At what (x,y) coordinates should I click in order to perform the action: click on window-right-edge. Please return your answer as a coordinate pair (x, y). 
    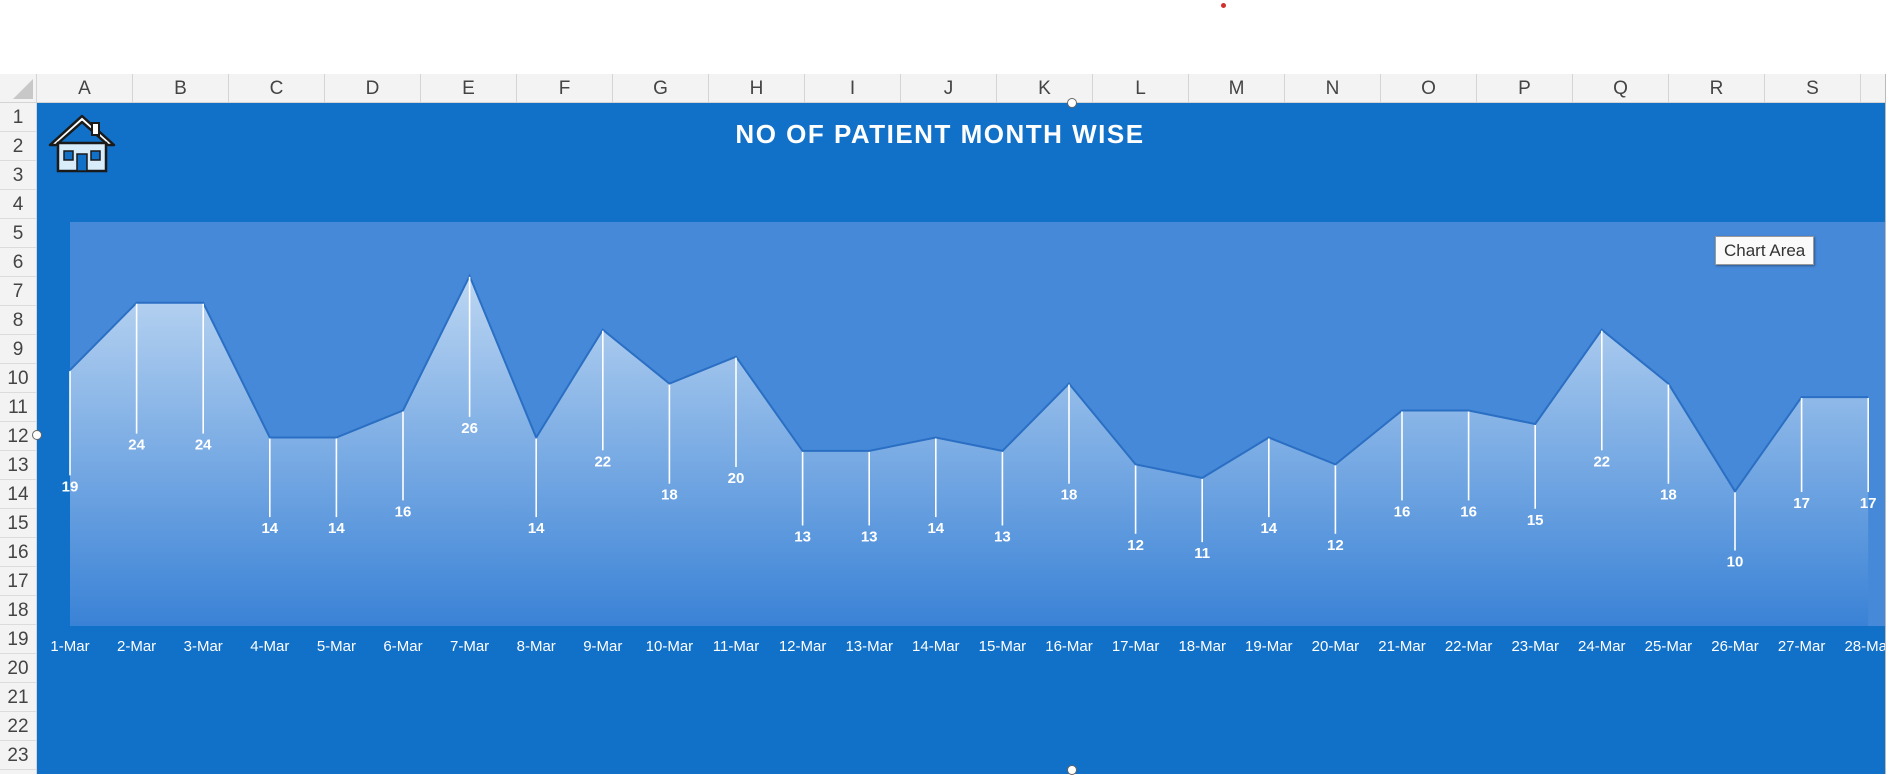
    Looking at the image, I should click on (1888, 424).